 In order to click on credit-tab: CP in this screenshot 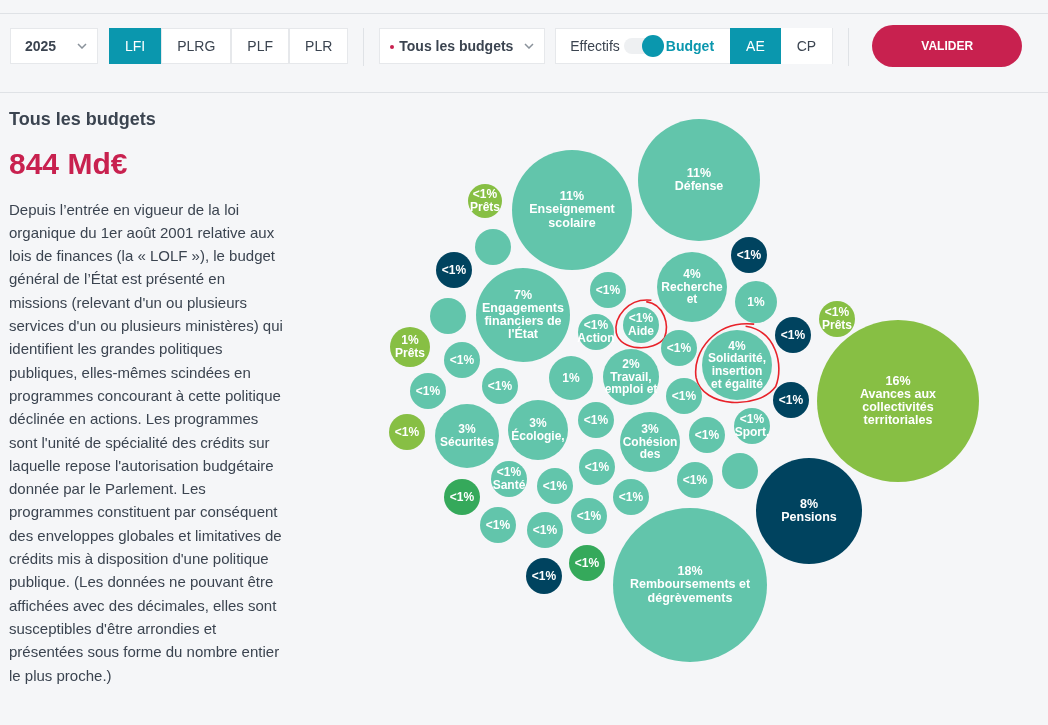, I will do `click(806, 46)`.